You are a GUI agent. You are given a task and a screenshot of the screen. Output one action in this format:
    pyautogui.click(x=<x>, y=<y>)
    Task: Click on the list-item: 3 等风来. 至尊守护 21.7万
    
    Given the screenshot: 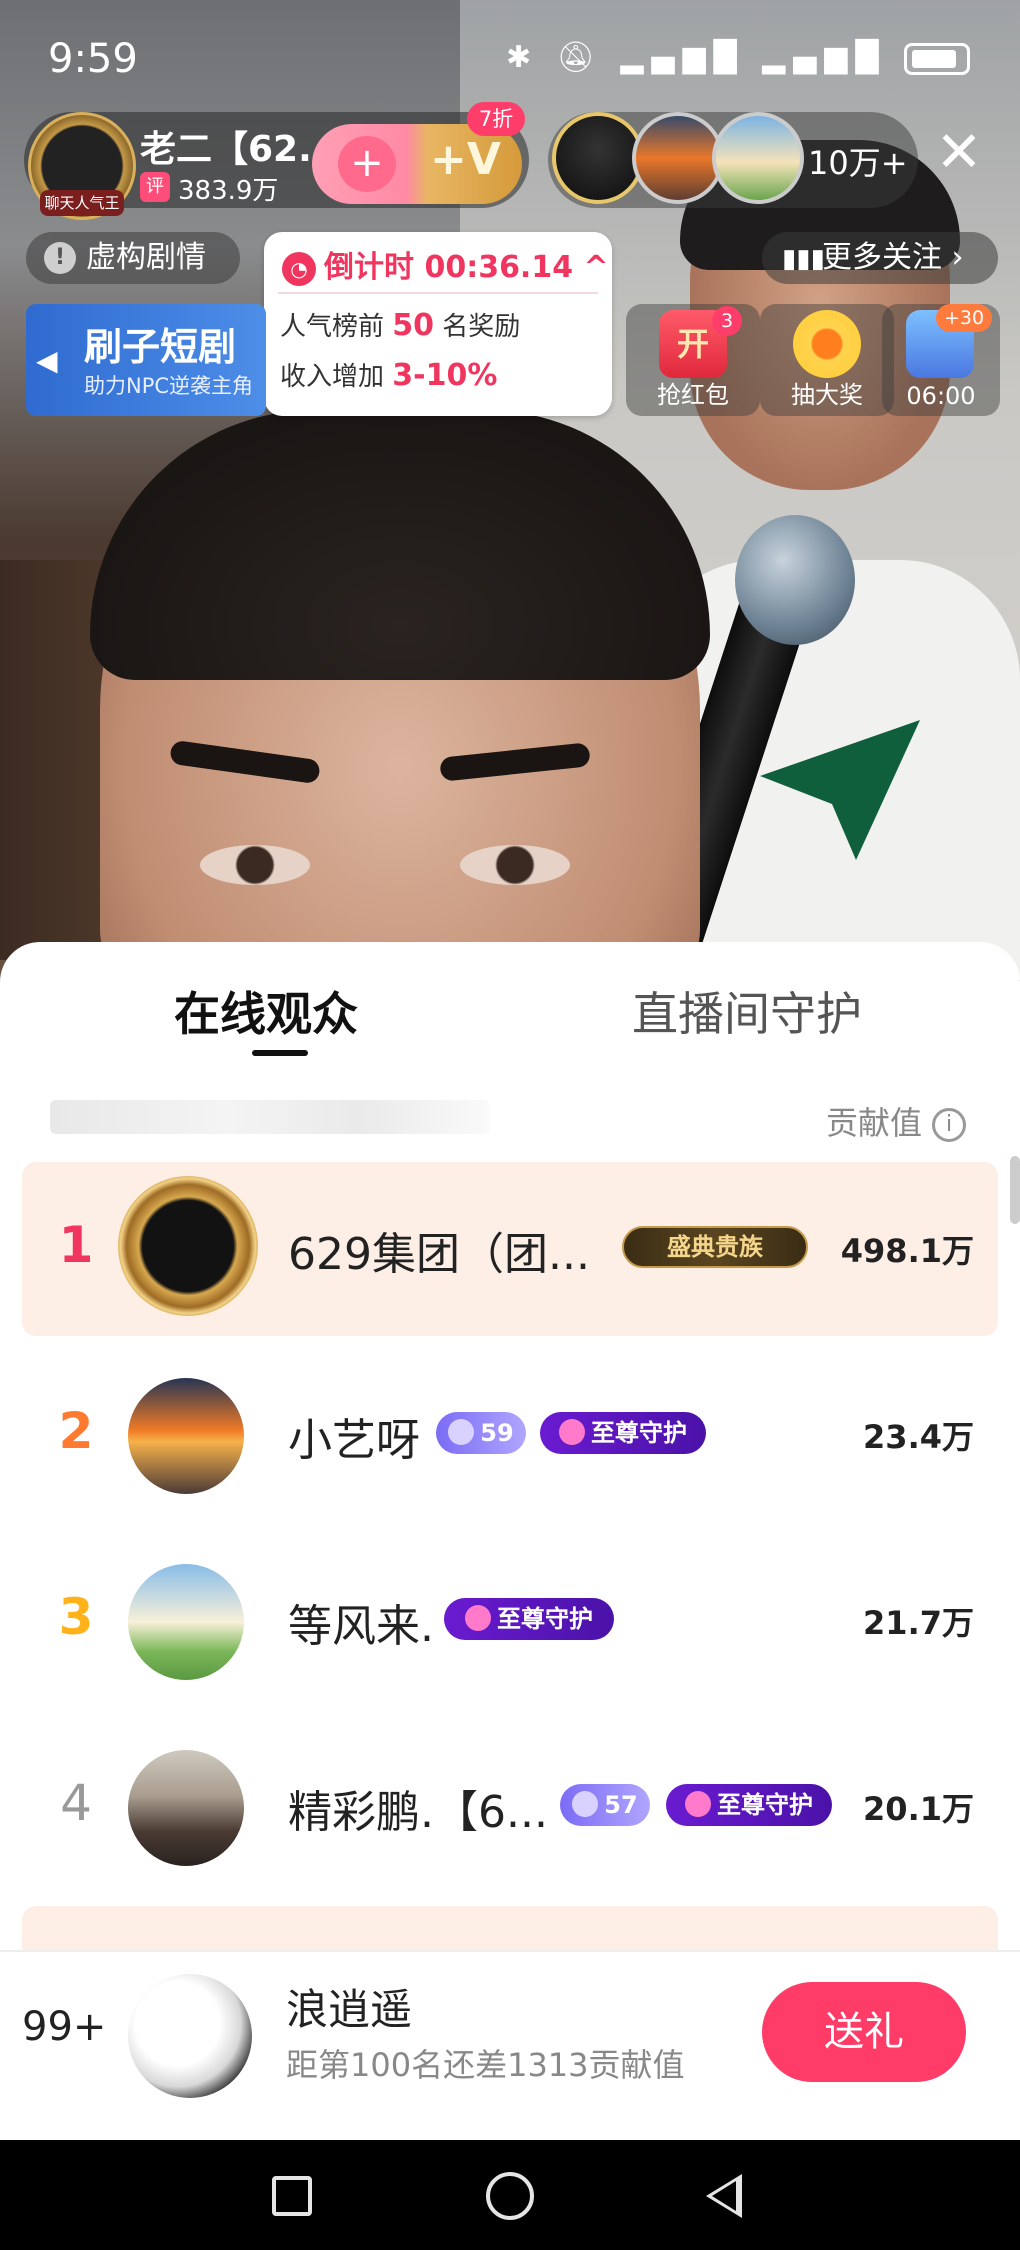 What is the action you would take?
    pyautogui.click(x=510, y=1621)
    